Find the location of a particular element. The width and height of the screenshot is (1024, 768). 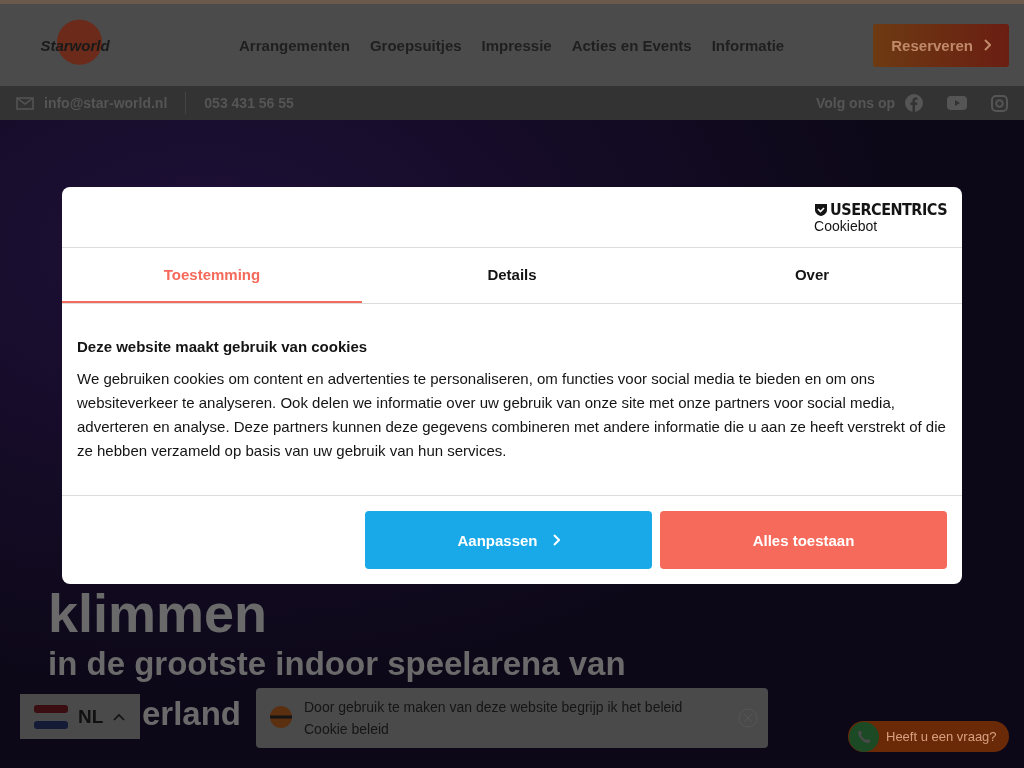

hero-heading: klimmen is located at coordinates (158, 613).